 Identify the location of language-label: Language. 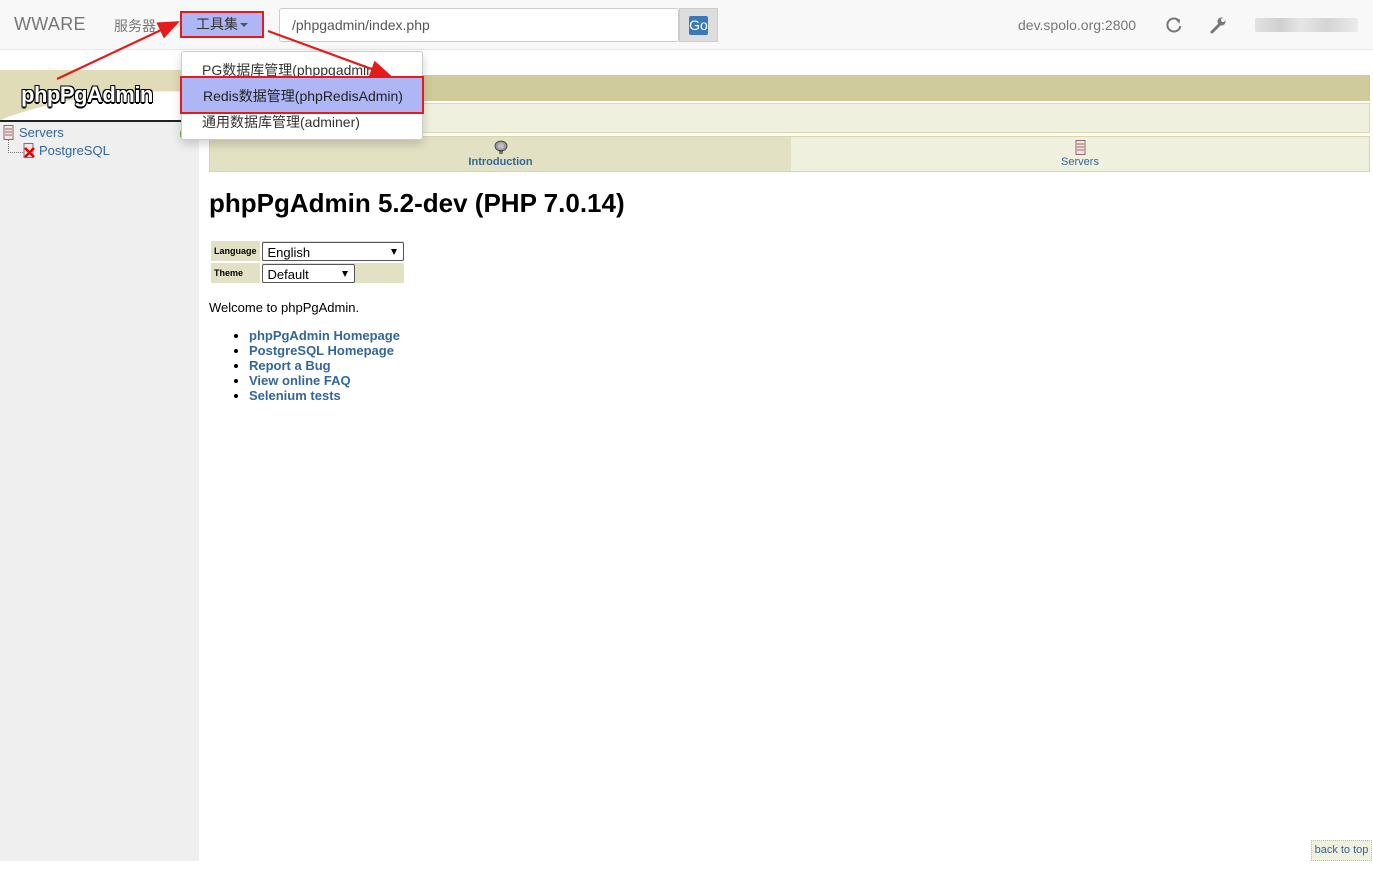
(235, 251).